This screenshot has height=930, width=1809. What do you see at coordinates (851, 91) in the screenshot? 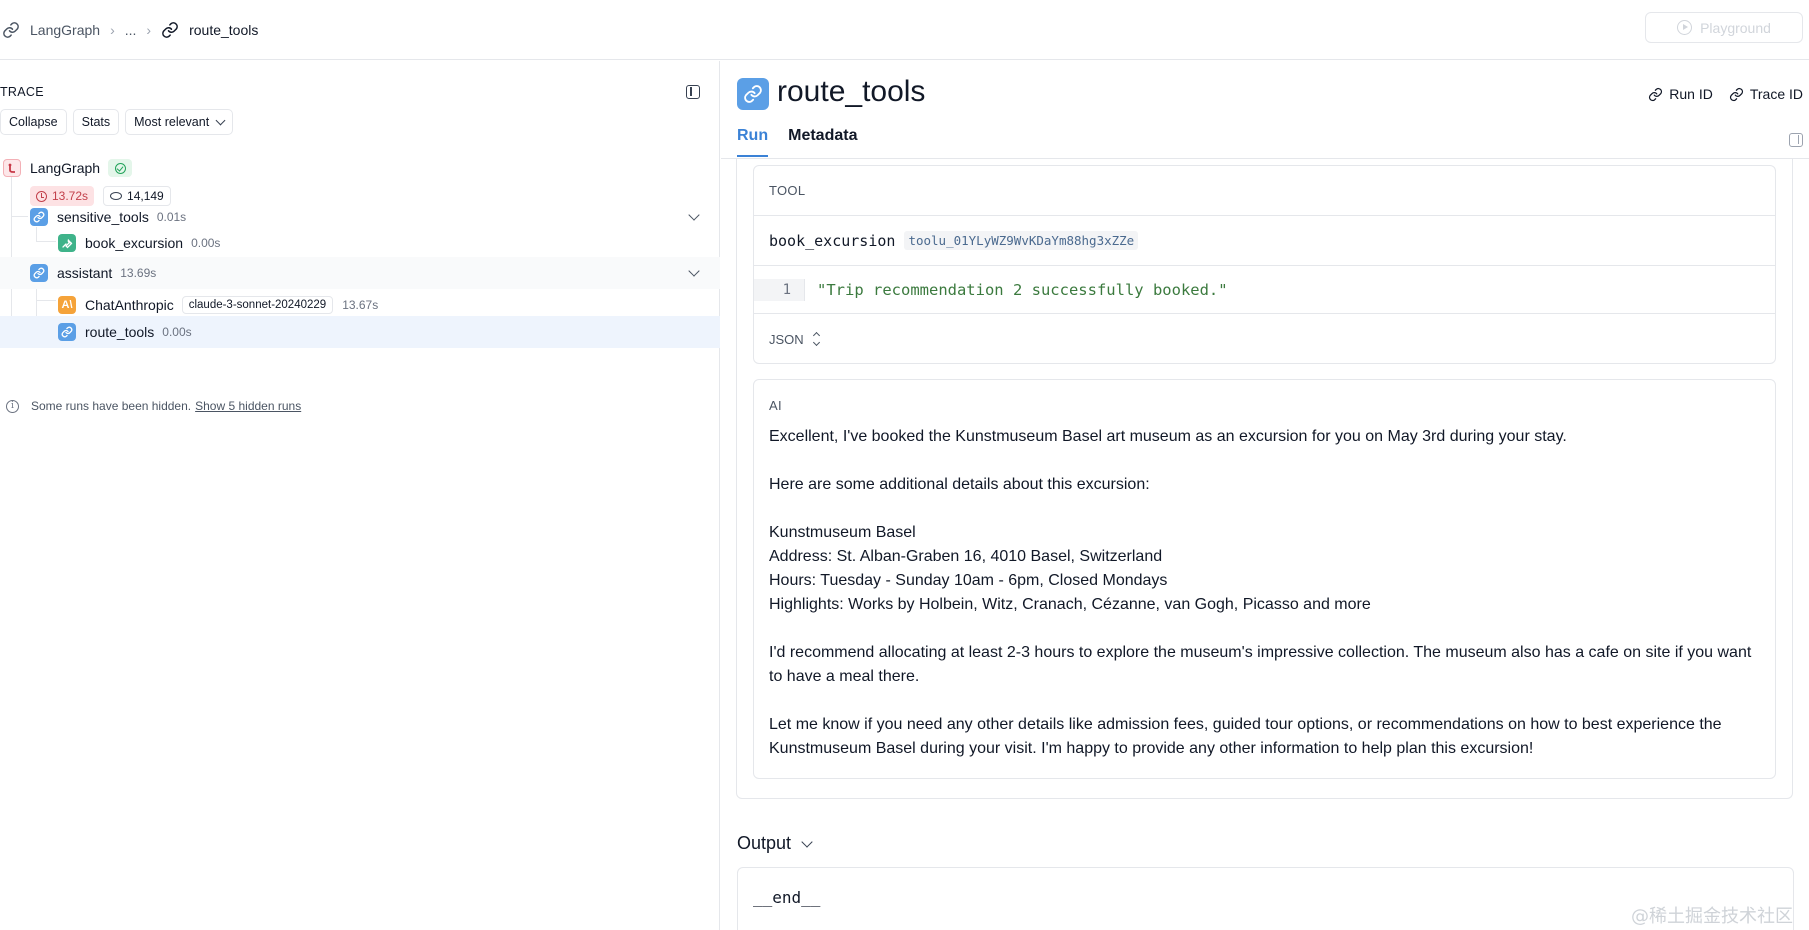
I see `run-title: route_tools` at bounding box center [851, 91].